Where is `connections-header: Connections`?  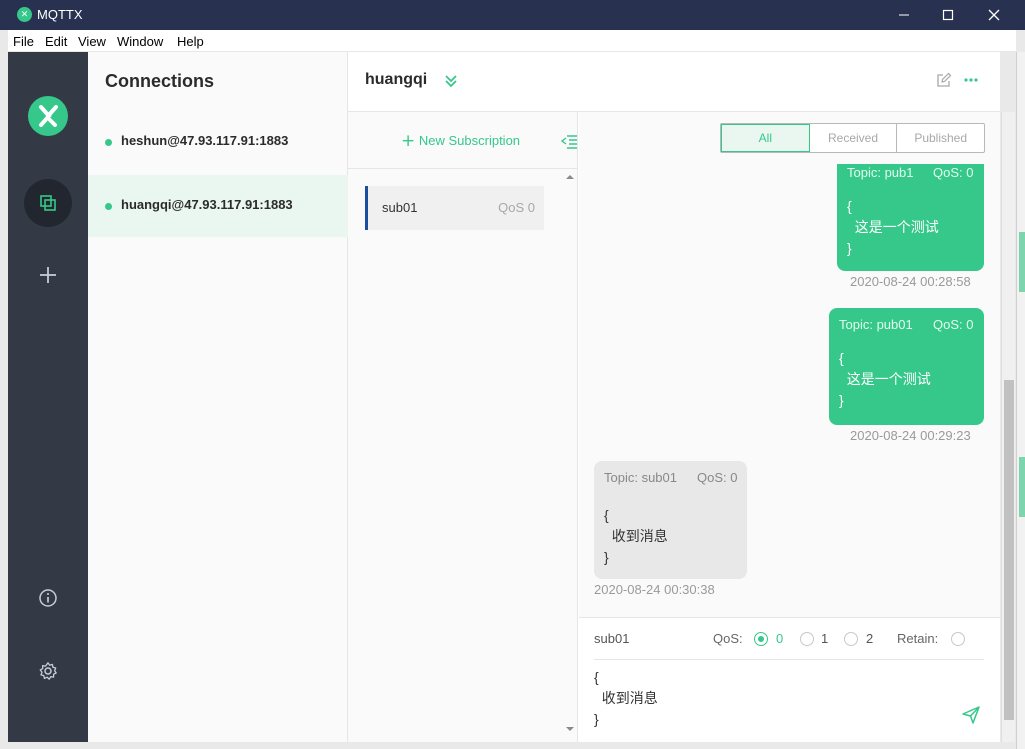
connections-header: Connections is located at coordinates (160, 81).